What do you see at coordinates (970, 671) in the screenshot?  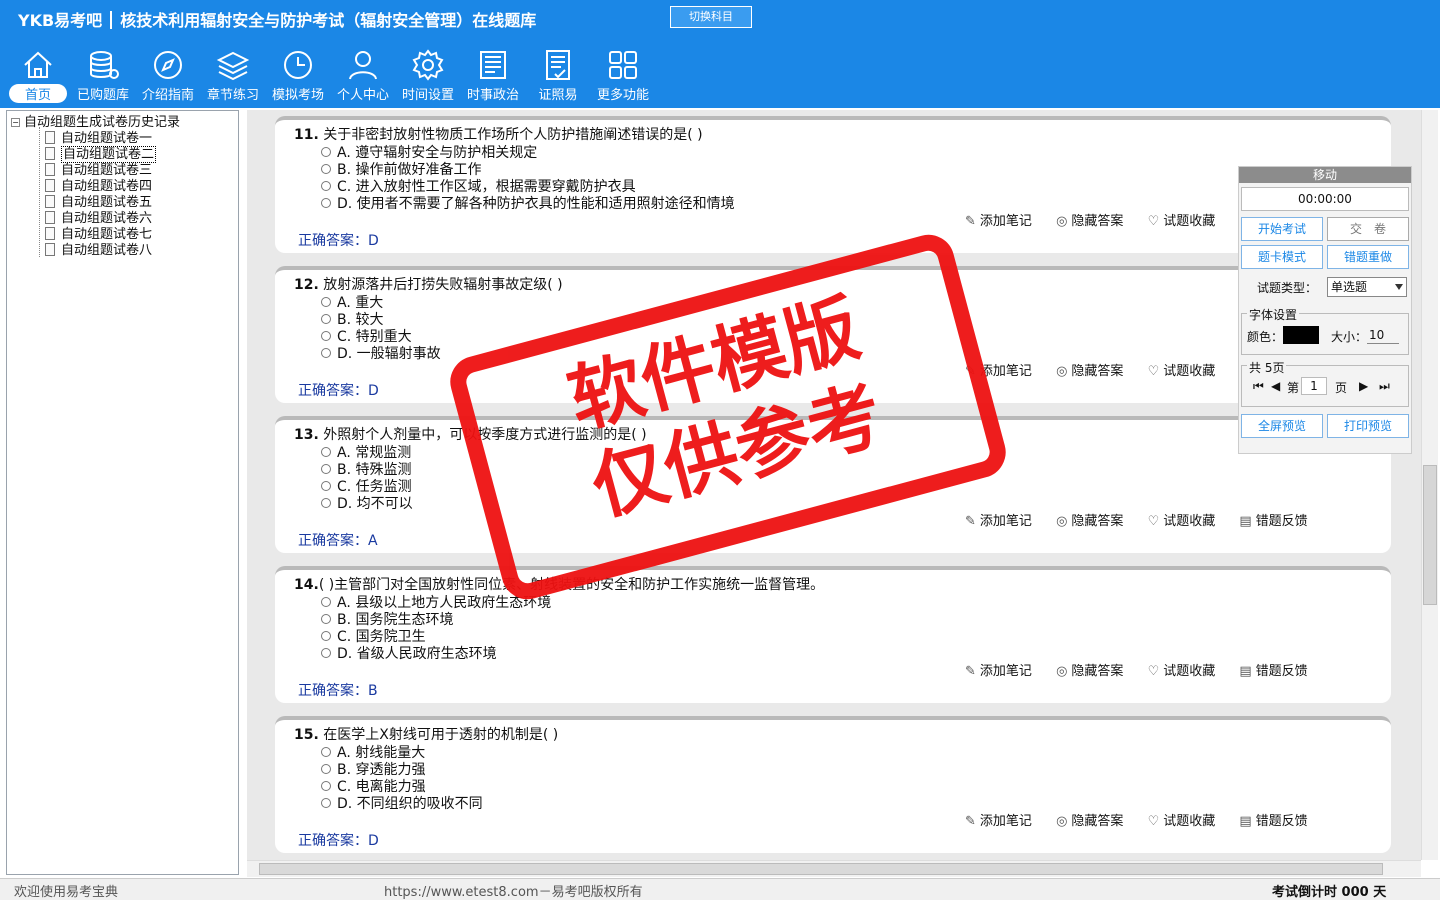 I see `pencil-icon: ✎` at bounding box center [970, 671].